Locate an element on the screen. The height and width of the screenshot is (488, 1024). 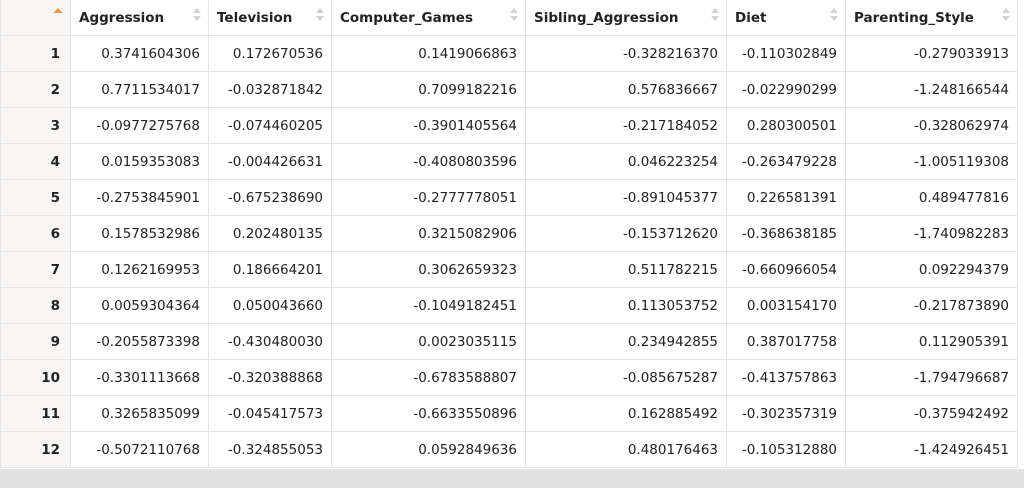
column-header-aggression: Aggression is located at coordinates (139, 18).